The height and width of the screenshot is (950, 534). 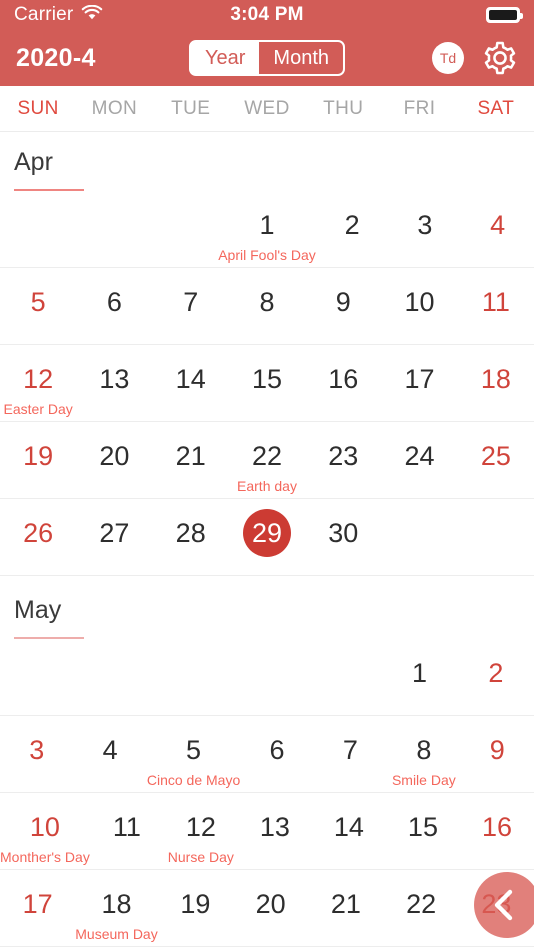 What do you see at coordinates (38, 383) in the screenshot?
I see `day-cell: 12 Easter Day` at bounding box center [38, 383].